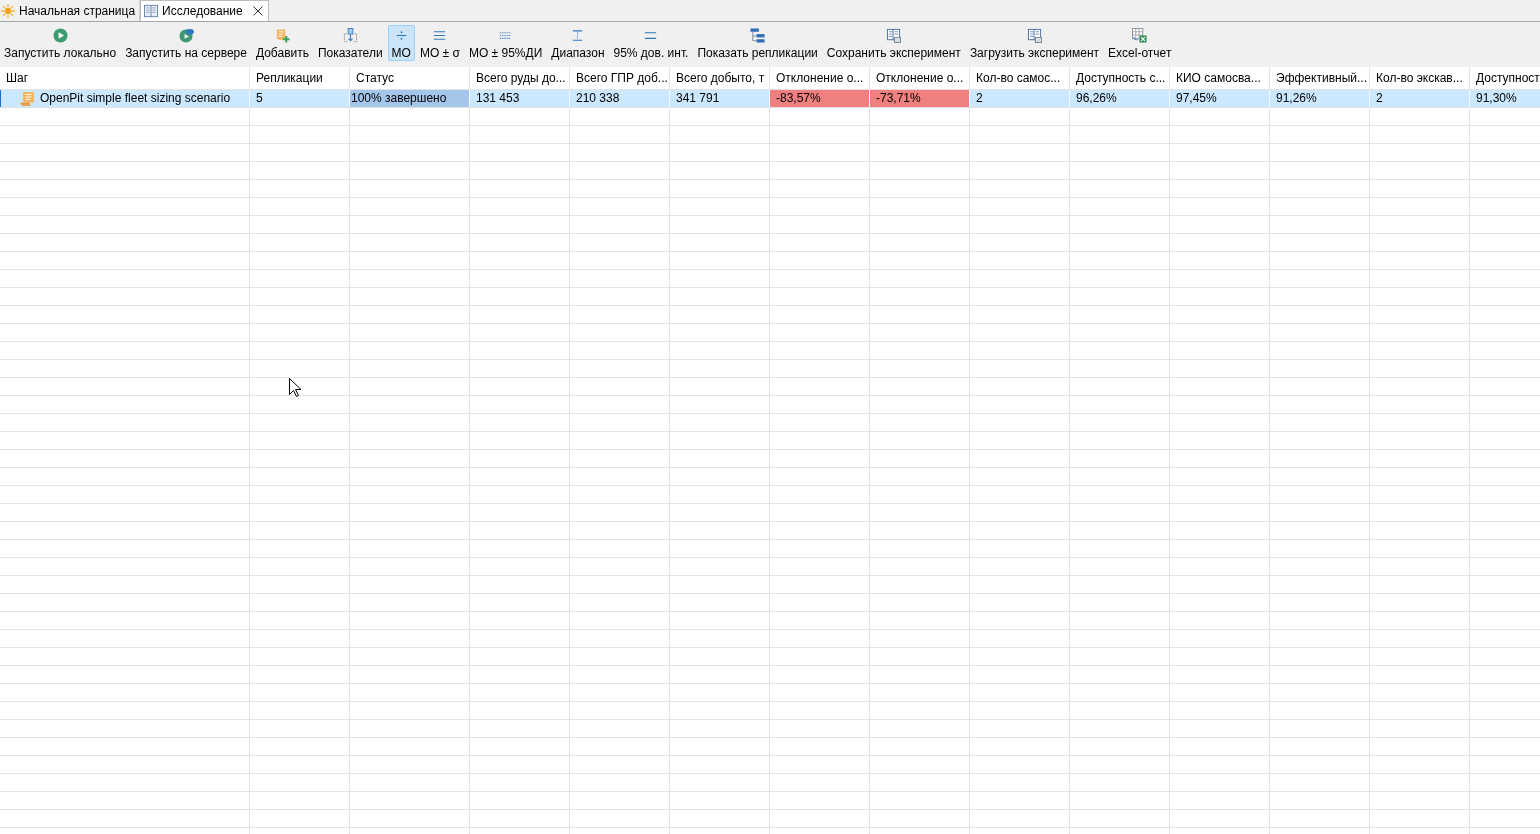 This screenshot has height=834, width=1540. Describe the element at coordinates (151, 11) in the screenshot. I see `book-icon` at that location.